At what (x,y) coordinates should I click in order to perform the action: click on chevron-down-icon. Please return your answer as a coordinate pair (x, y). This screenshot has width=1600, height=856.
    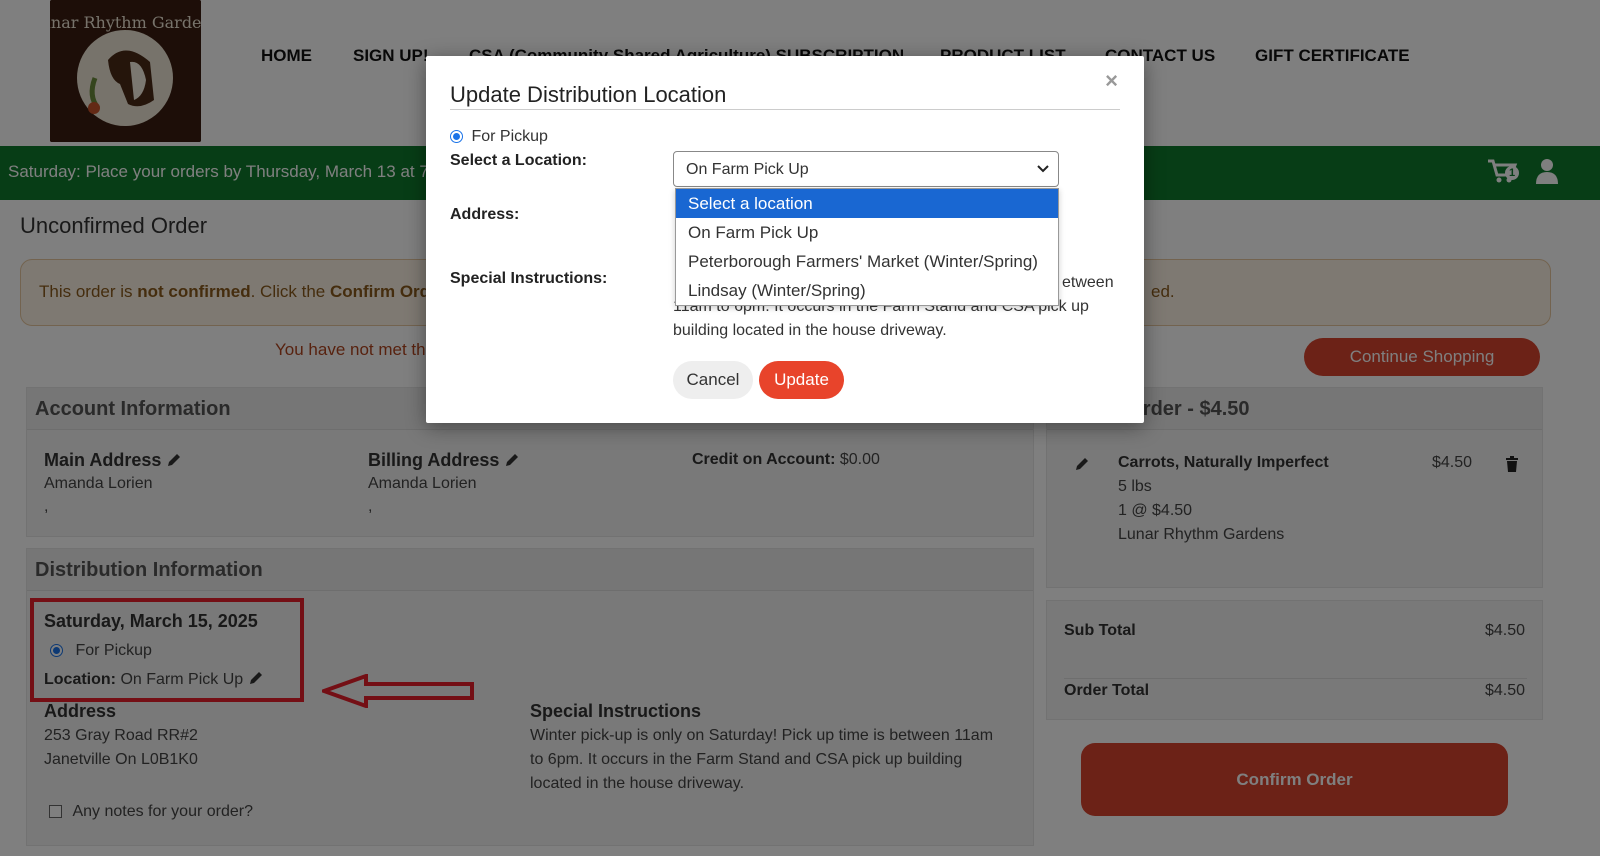
    Looking at the image, I should click on (1043, 169).